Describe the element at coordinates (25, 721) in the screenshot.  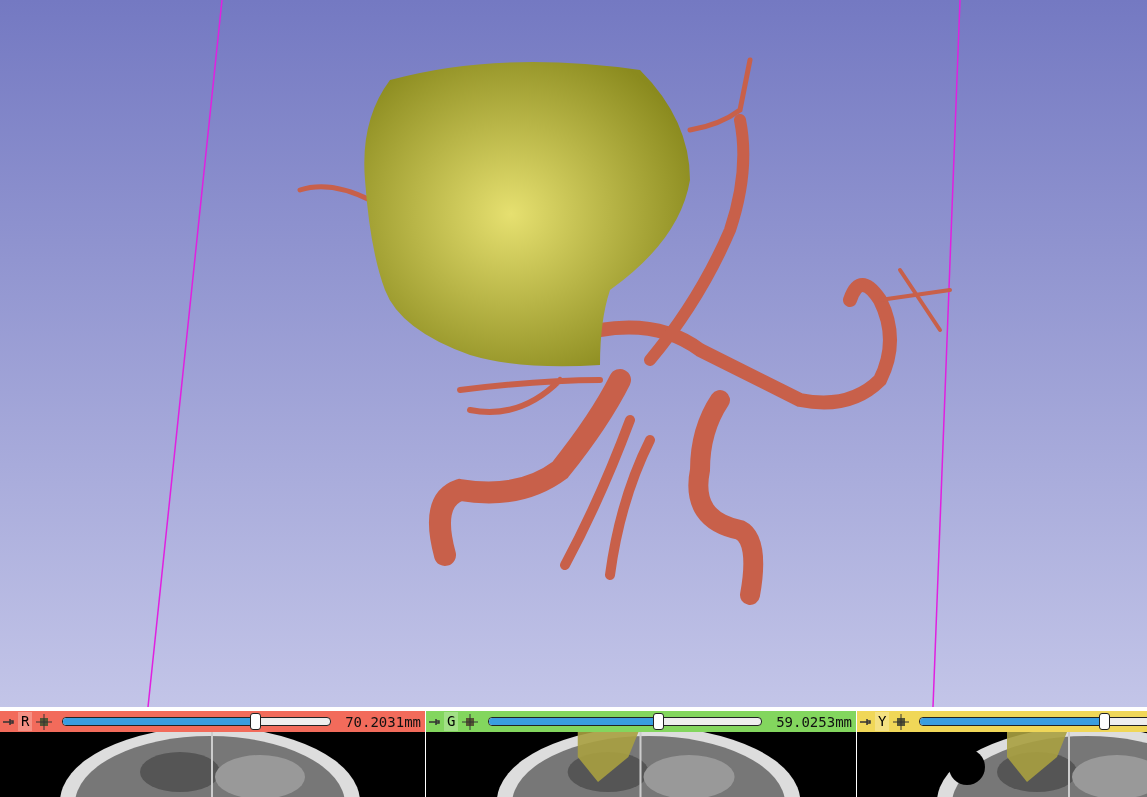
I see `view-letter: R` at that location.